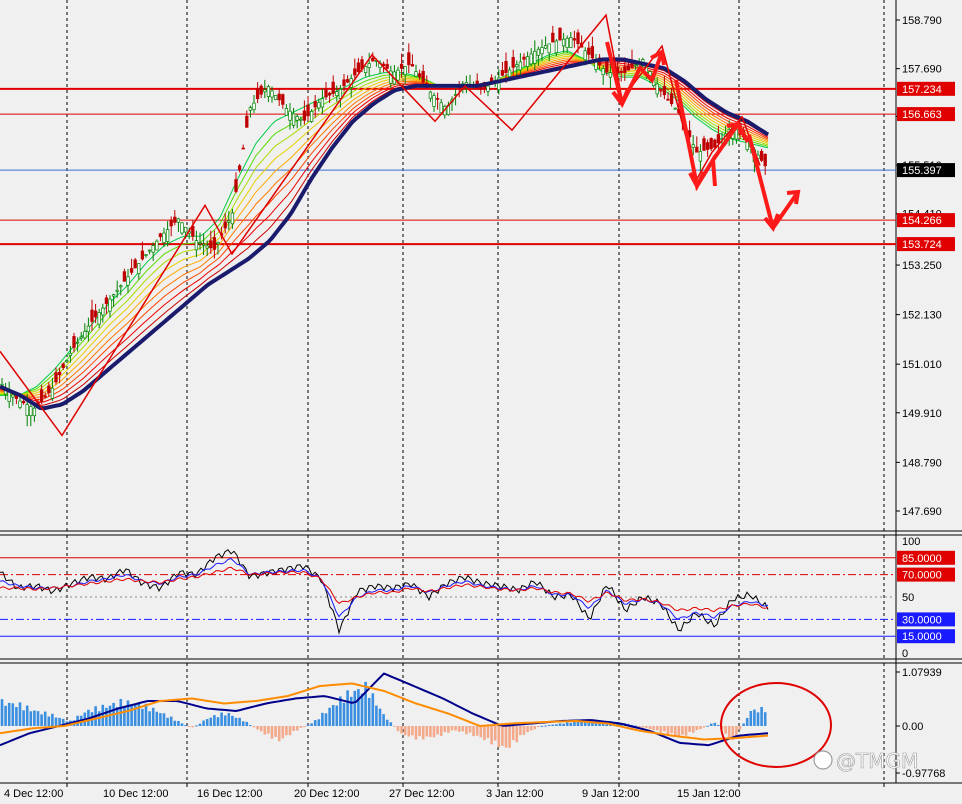  Describe the element at coordinates (229, 794) in the screenshot. I see `time-tick-label: 16 Dec 12:00` at that location.